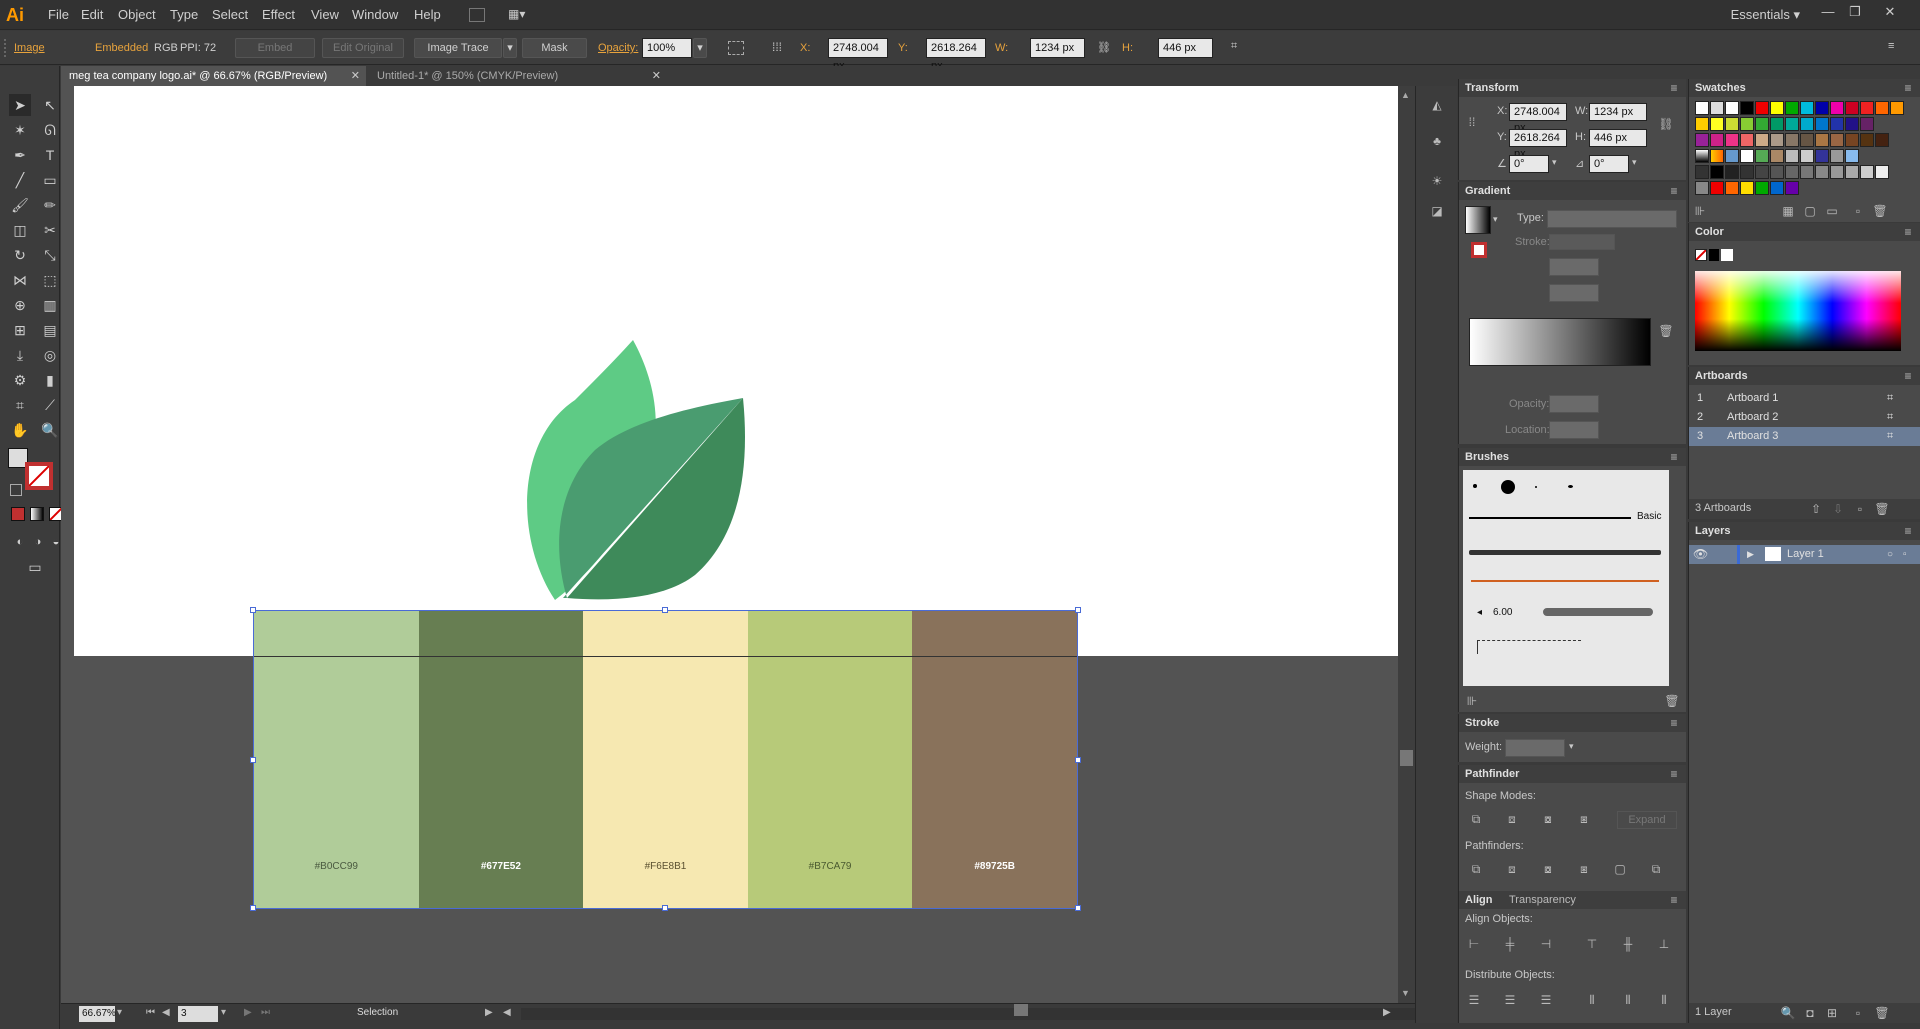  What do you see at coordinates (1804, 436) in the screenshot?
I see `artboard-row-selected: 3 Artboard 3 ⌗` at bounding box center [1804, 436].